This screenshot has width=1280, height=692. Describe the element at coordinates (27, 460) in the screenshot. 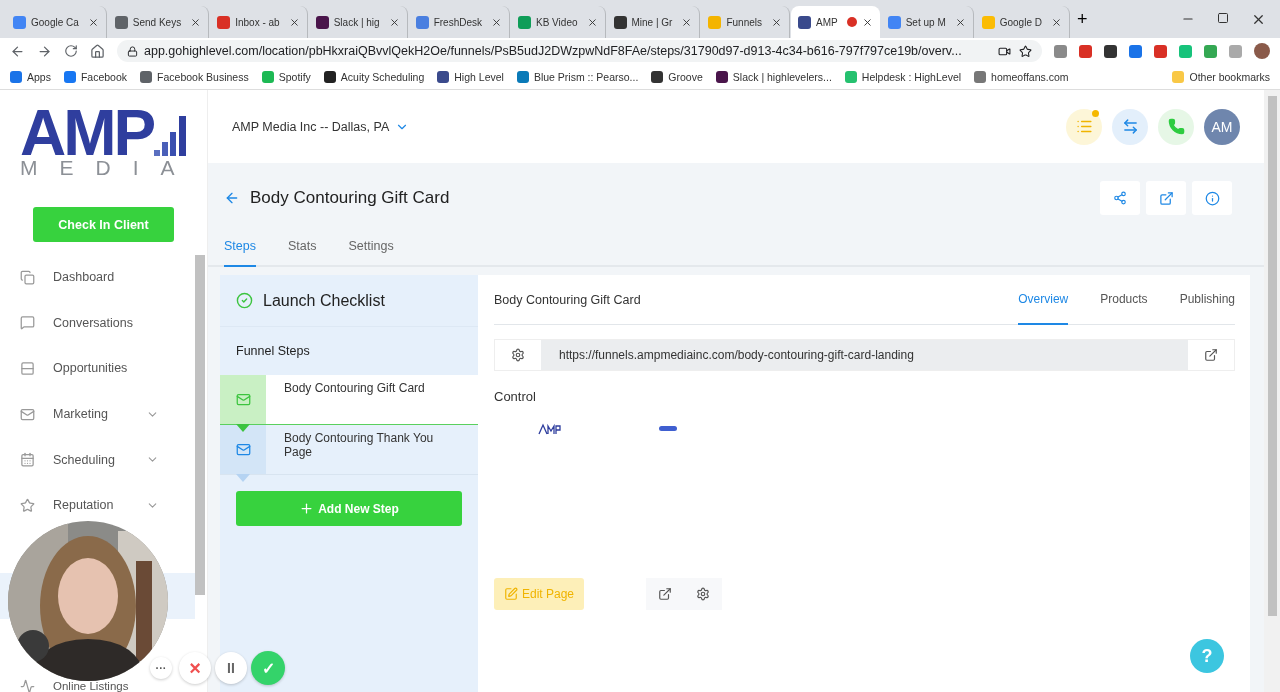

I see `calendar-icon` at that location.